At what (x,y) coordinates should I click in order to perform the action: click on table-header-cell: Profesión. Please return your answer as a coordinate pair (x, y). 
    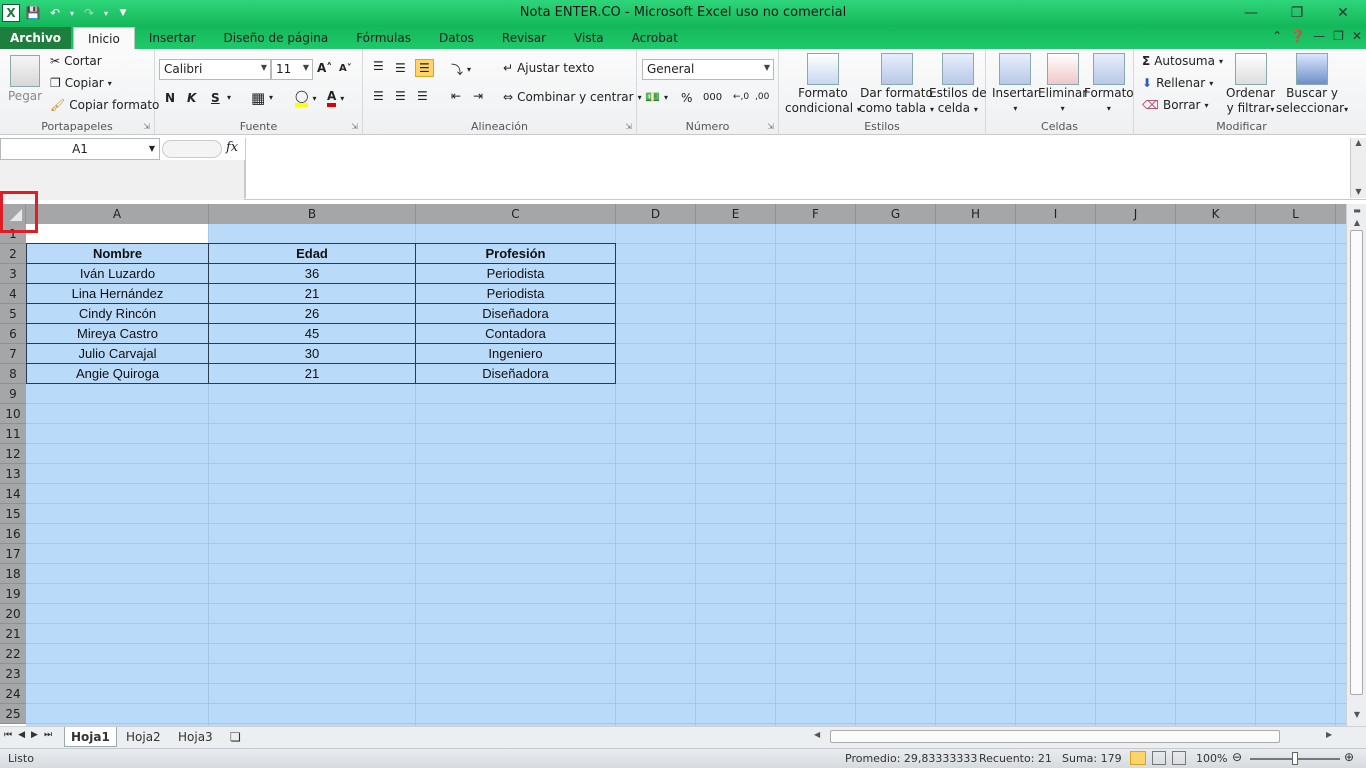
    Looking at the image, I should click on (516, 254).